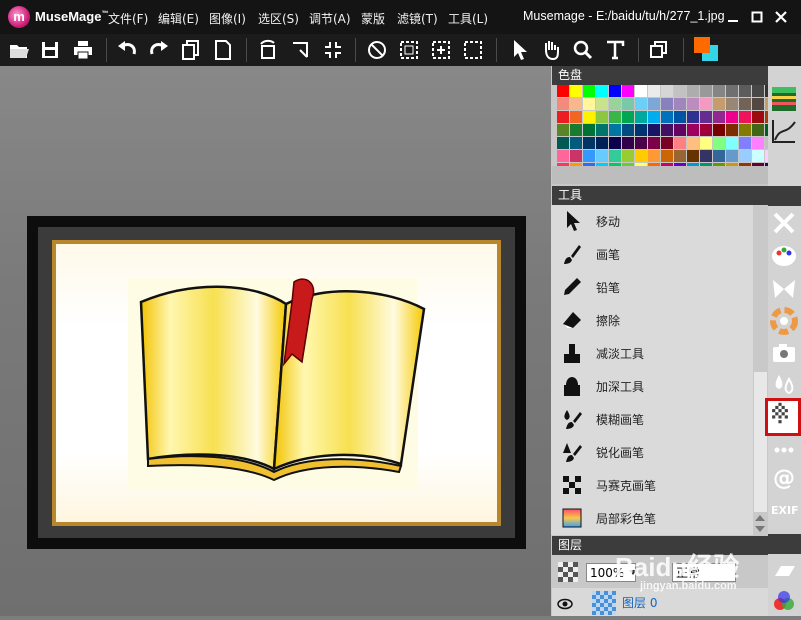 Image resolution: width=801 pixels, height=620 pixels. I want to click on tool-item: 锐化画笔, so click(652, 452).